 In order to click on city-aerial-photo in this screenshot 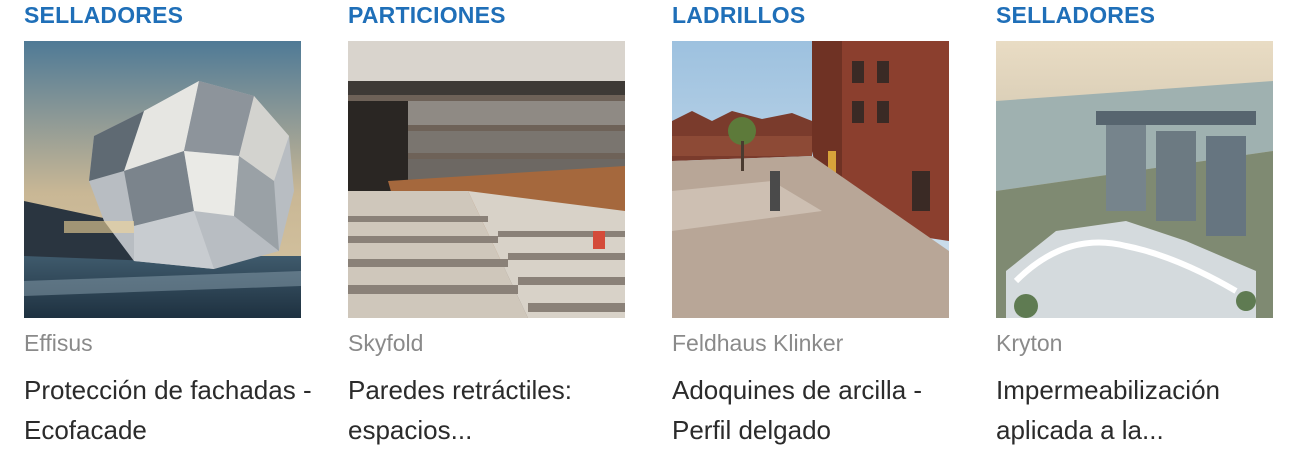, I will do `click(1134, 179)`.